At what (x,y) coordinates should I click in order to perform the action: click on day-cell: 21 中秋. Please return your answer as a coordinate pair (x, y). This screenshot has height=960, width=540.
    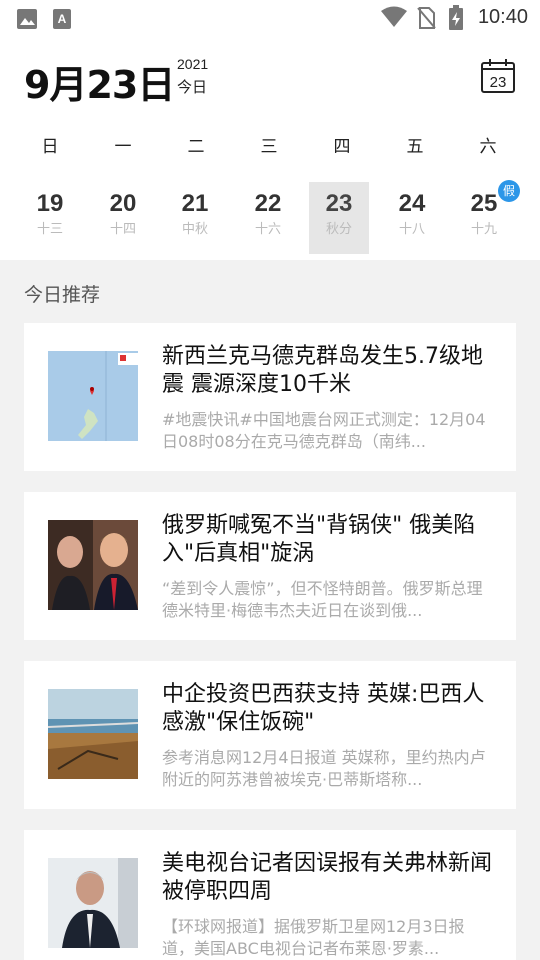
    Looking at the image, I should click on (195, 218).